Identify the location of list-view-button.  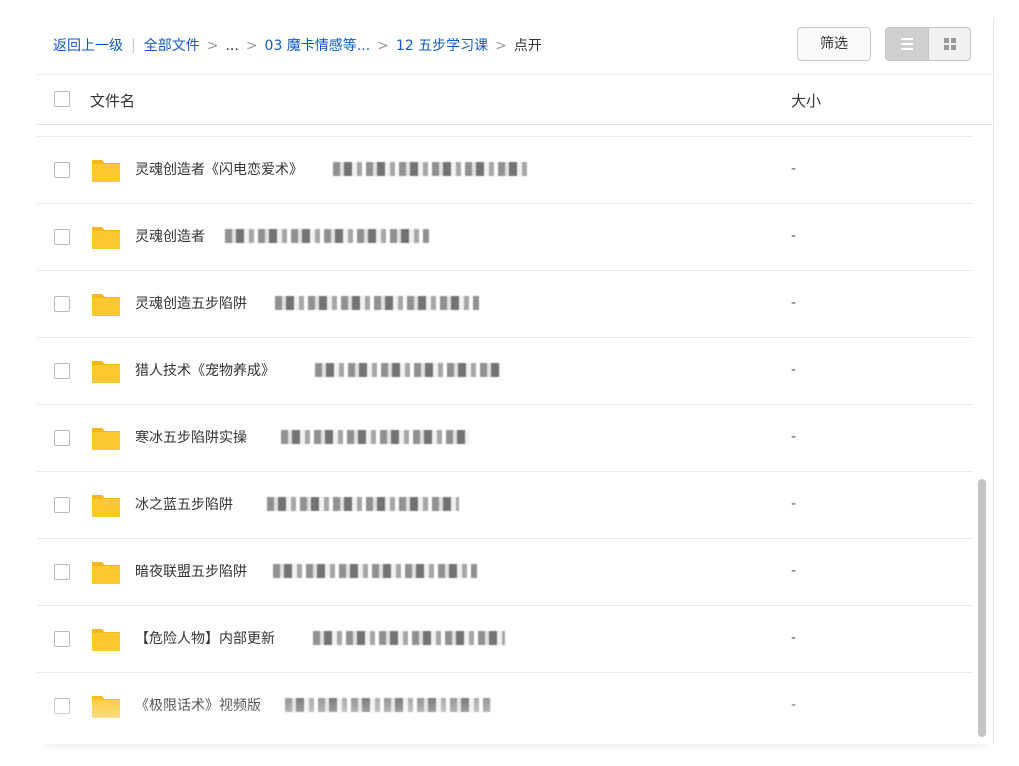
(907, 44).